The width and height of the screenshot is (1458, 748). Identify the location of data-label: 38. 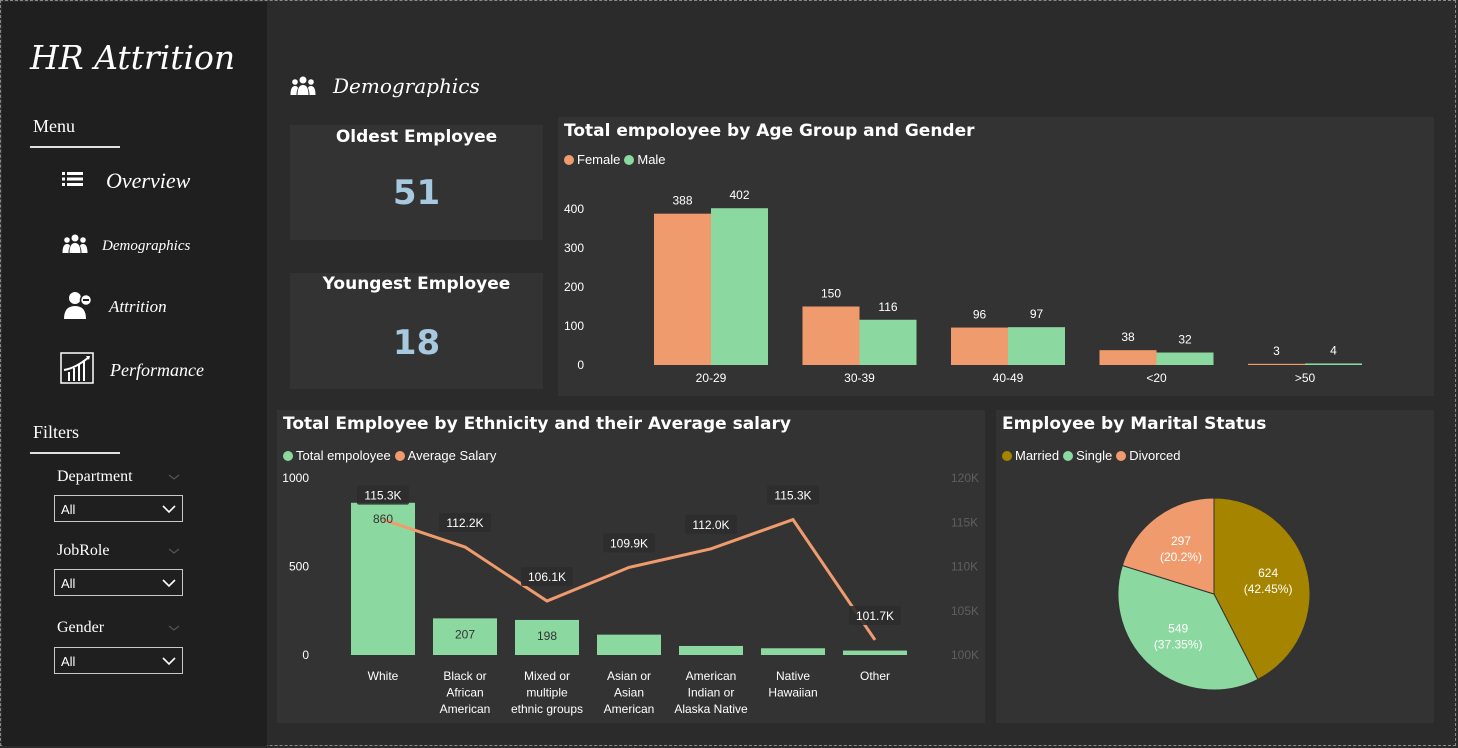
(1128, 337).